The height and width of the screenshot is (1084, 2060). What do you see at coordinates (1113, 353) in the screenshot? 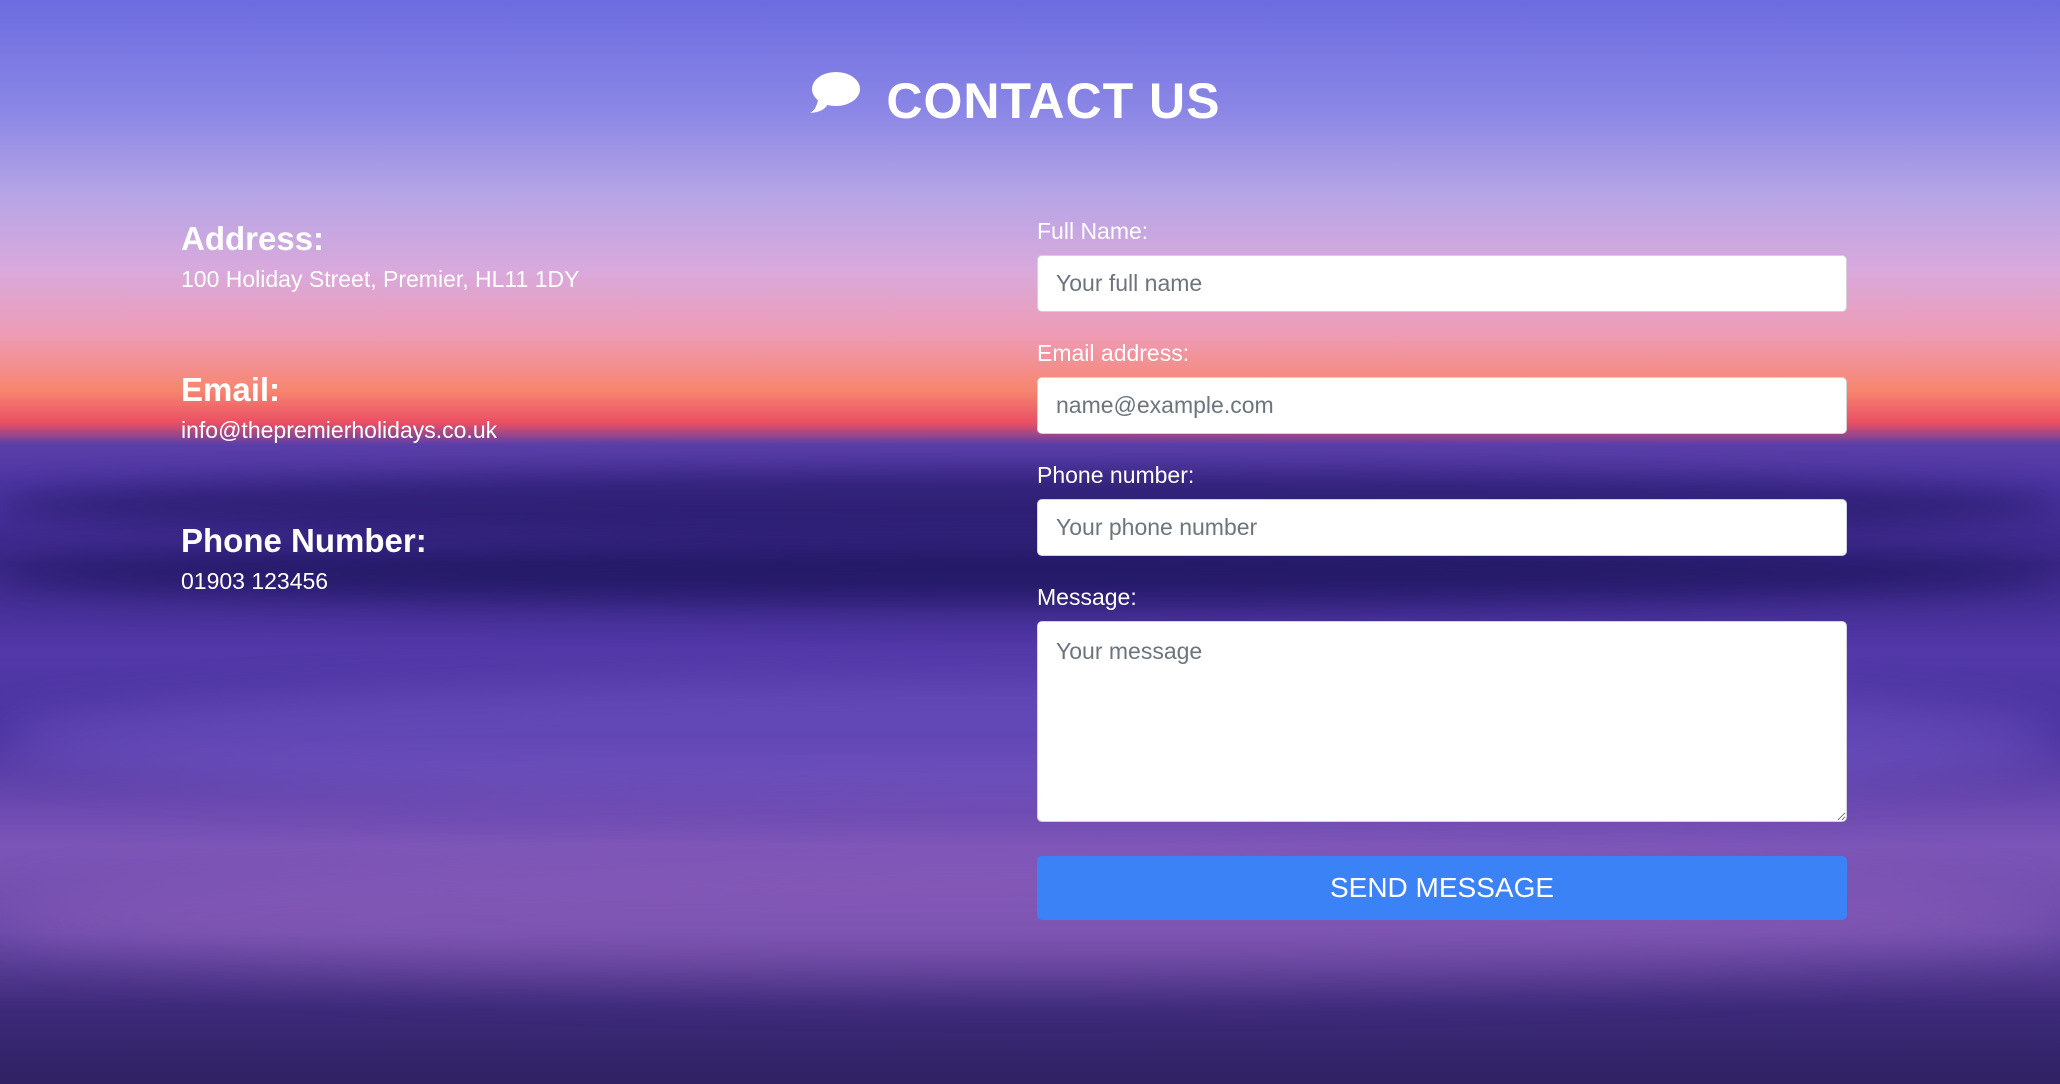
I see `email-field-label: Email address:` at bounding box center [1113, 353].